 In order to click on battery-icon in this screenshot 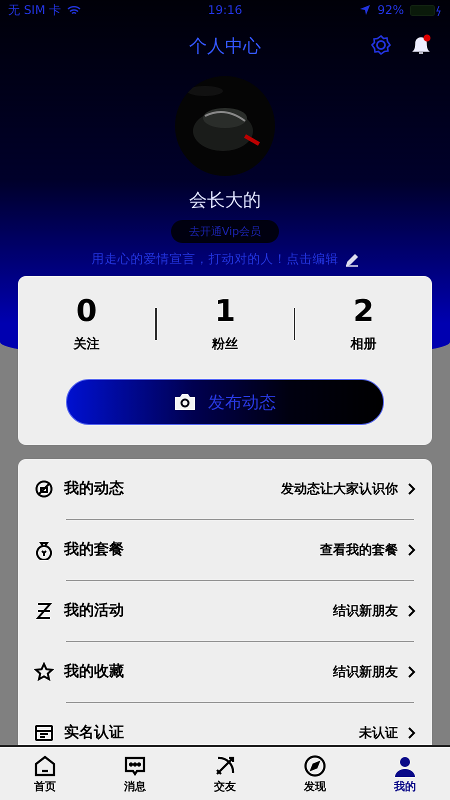, I will do `click(426, 10)`.